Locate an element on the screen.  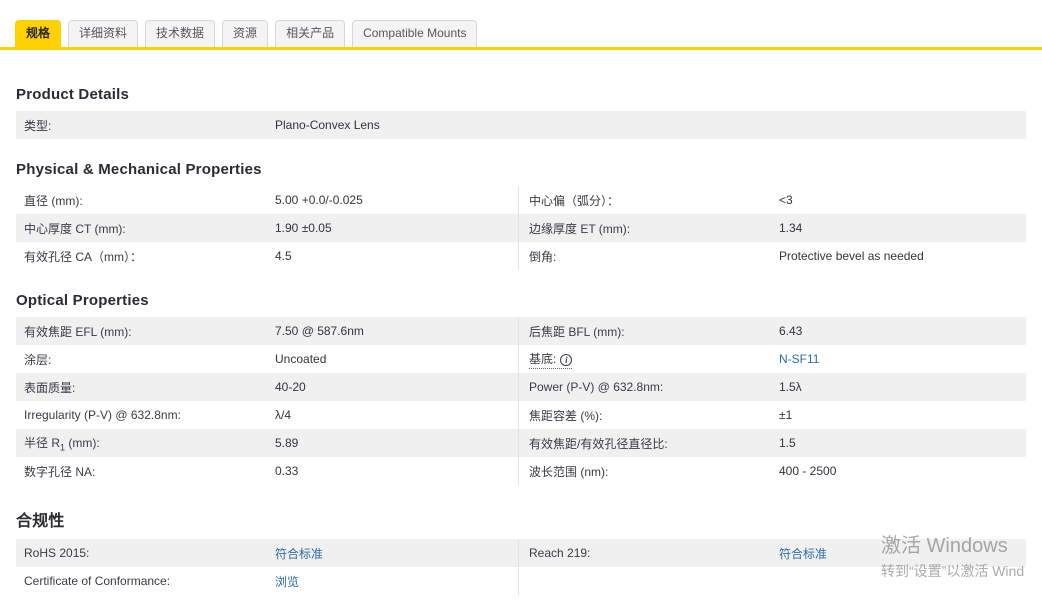
spec-cell: 数字孔径 NA: 0.33 is located at coordinates (267, 471).